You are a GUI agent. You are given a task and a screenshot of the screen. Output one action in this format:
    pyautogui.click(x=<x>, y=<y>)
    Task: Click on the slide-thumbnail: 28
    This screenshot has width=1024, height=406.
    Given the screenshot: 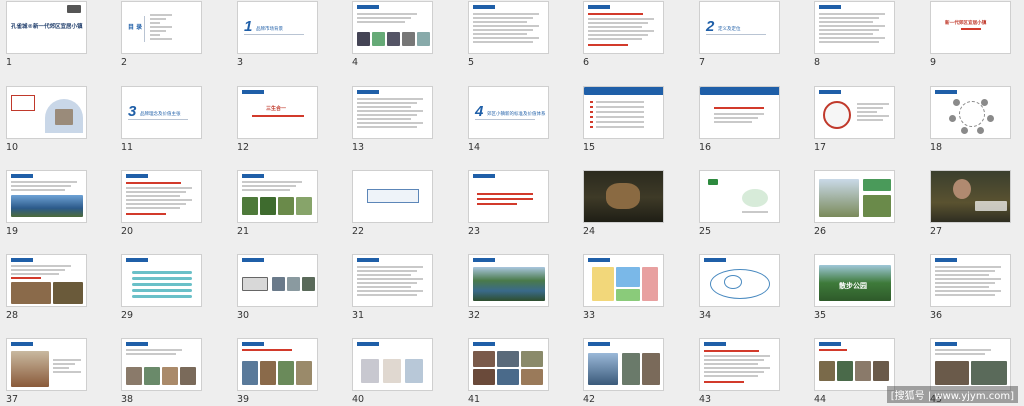 What is the action you would take?
    pyautogui.click(x=59, y=294)
    